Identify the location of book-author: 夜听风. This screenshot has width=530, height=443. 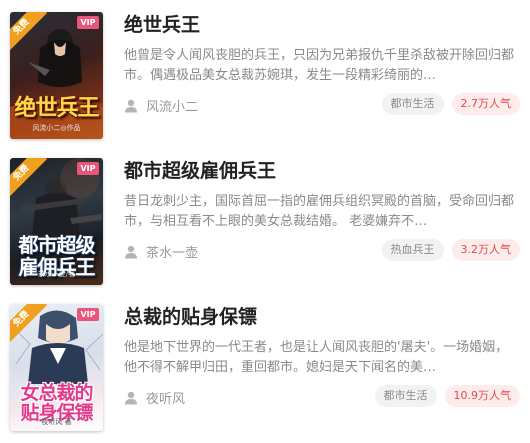
(154, 397).